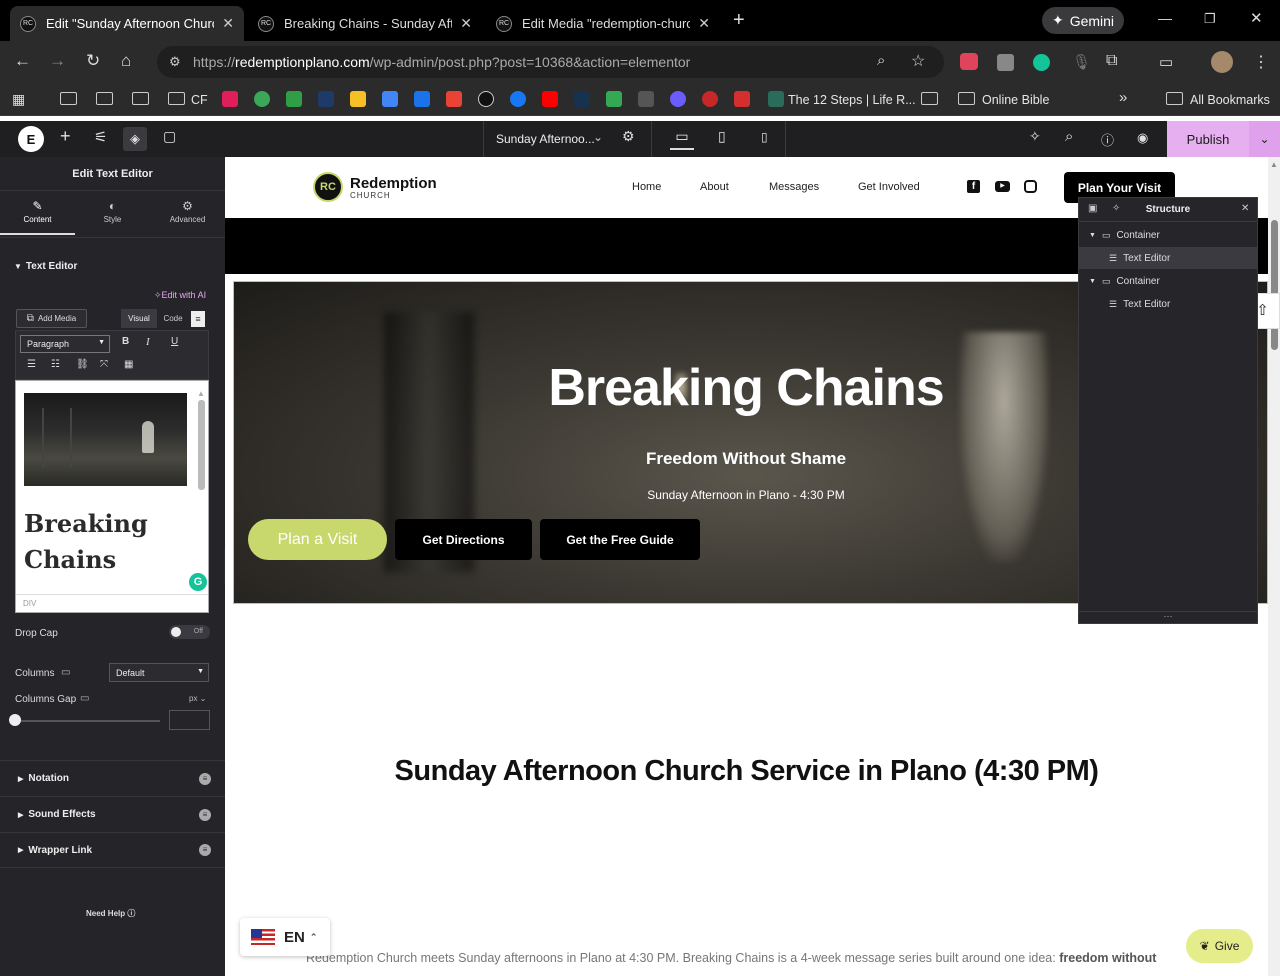  What do you see at coordinates (1083, 20) in the screenshot?
I see `gemini-button: ✦ Gemini` at bounding box center [1083, 20].